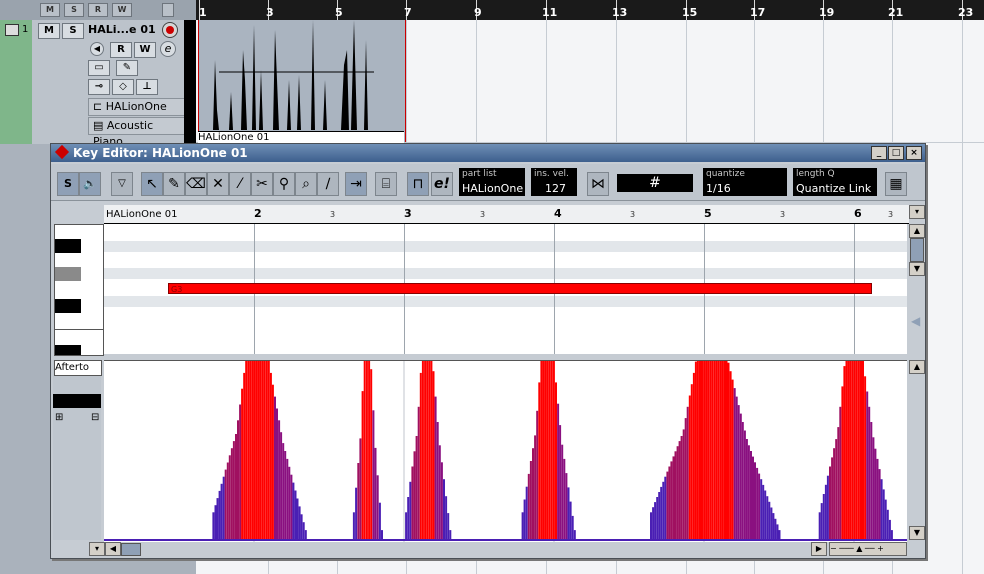  What do you see at coordinates (418, 184) in the screenshot?
I see `edit-active-part-icon: ⊓` at bounding box center [418, 184].